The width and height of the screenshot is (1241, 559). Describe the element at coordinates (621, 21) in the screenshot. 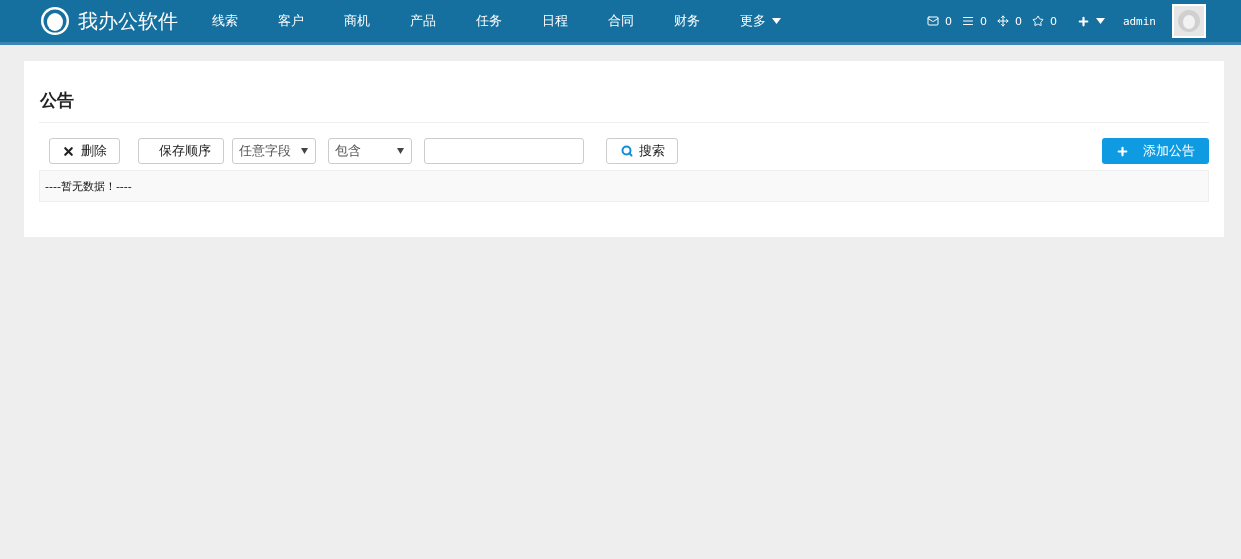

I see `nav-link: 合同` at that location.